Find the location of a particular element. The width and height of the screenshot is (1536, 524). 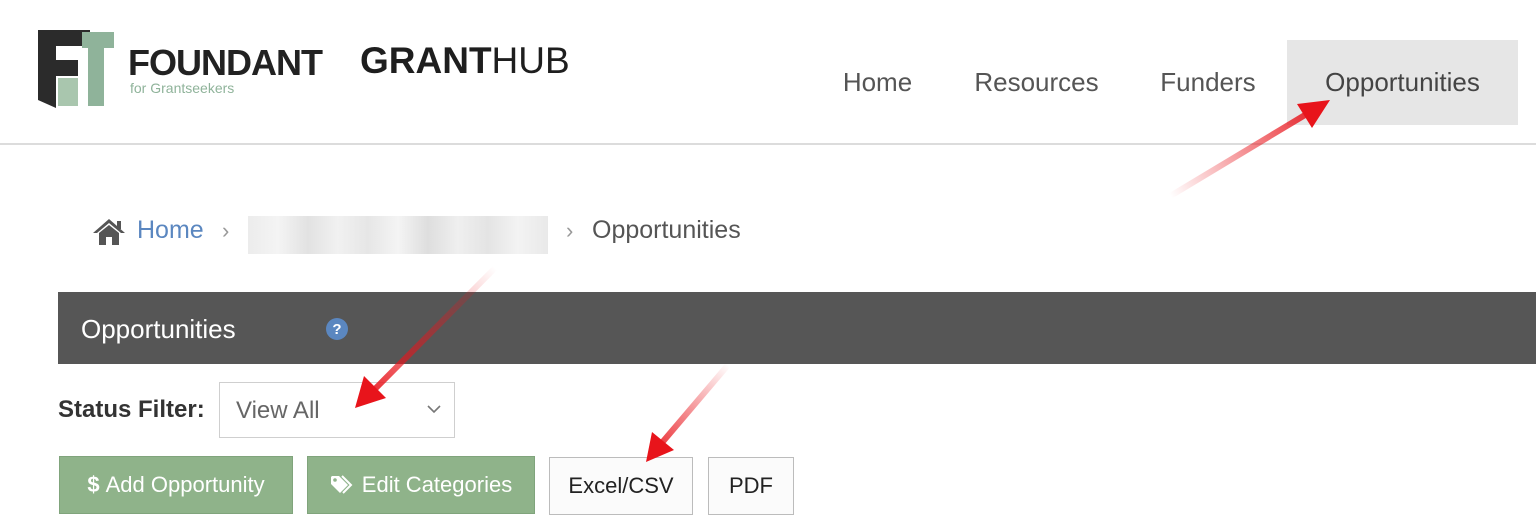

brand-tagline: for Grantseekers is located at coordinates (182, 88).